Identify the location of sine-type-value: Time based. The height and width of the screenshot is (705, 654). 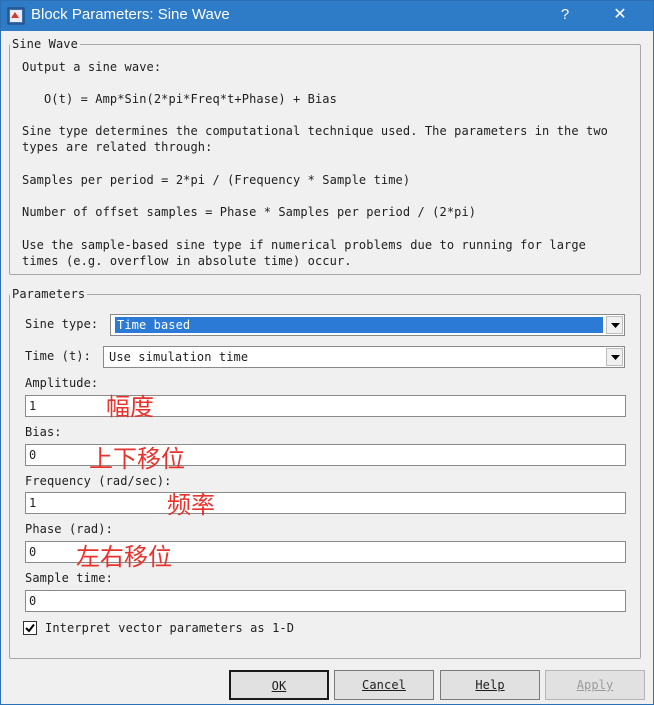
(359, 325).